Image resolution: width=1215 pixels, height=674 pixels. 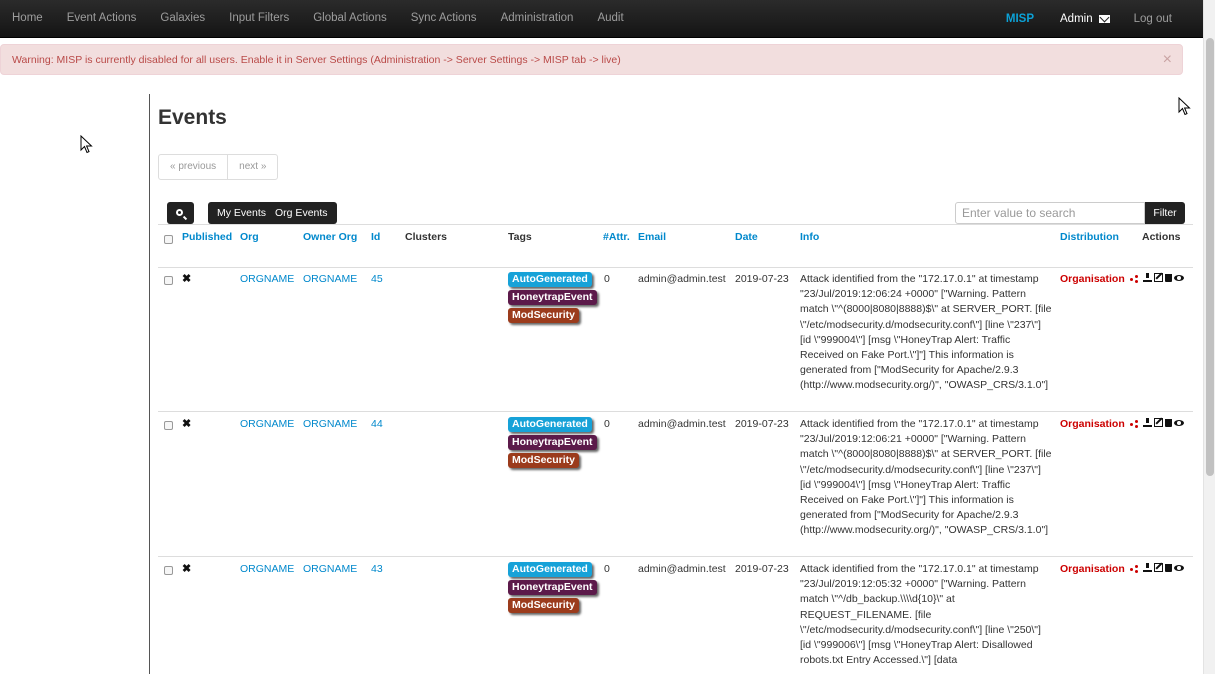 What do you see at coordinates (1165, 213) in the screenshot?
I see `filter-button: Filter` at bounding box center [1165, 213].